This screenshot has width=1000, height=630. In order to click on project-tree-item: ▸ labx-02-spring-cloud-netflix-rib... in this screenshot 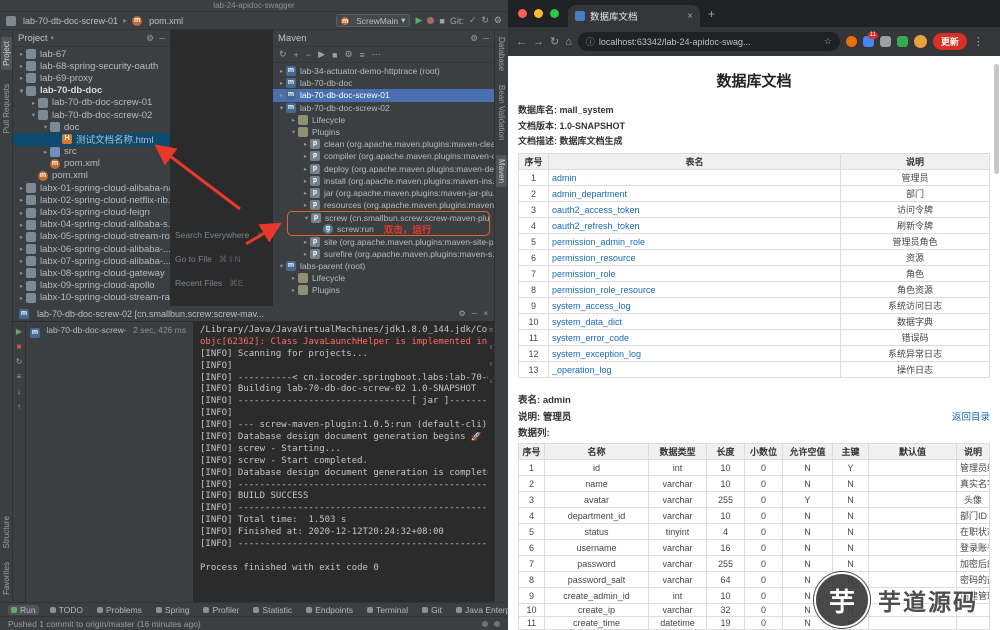, I will do `click(91, 200)`.